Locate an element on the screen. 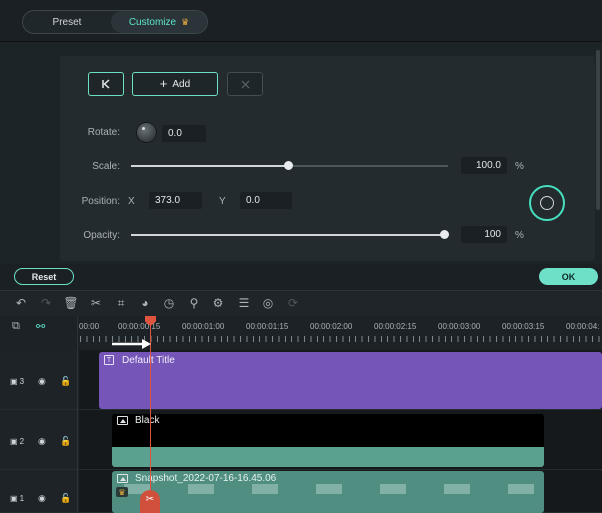 This screenshot has height=513, width=602. track-controls-header: ⧉ ⚯ is located at coordinates (39, 333).